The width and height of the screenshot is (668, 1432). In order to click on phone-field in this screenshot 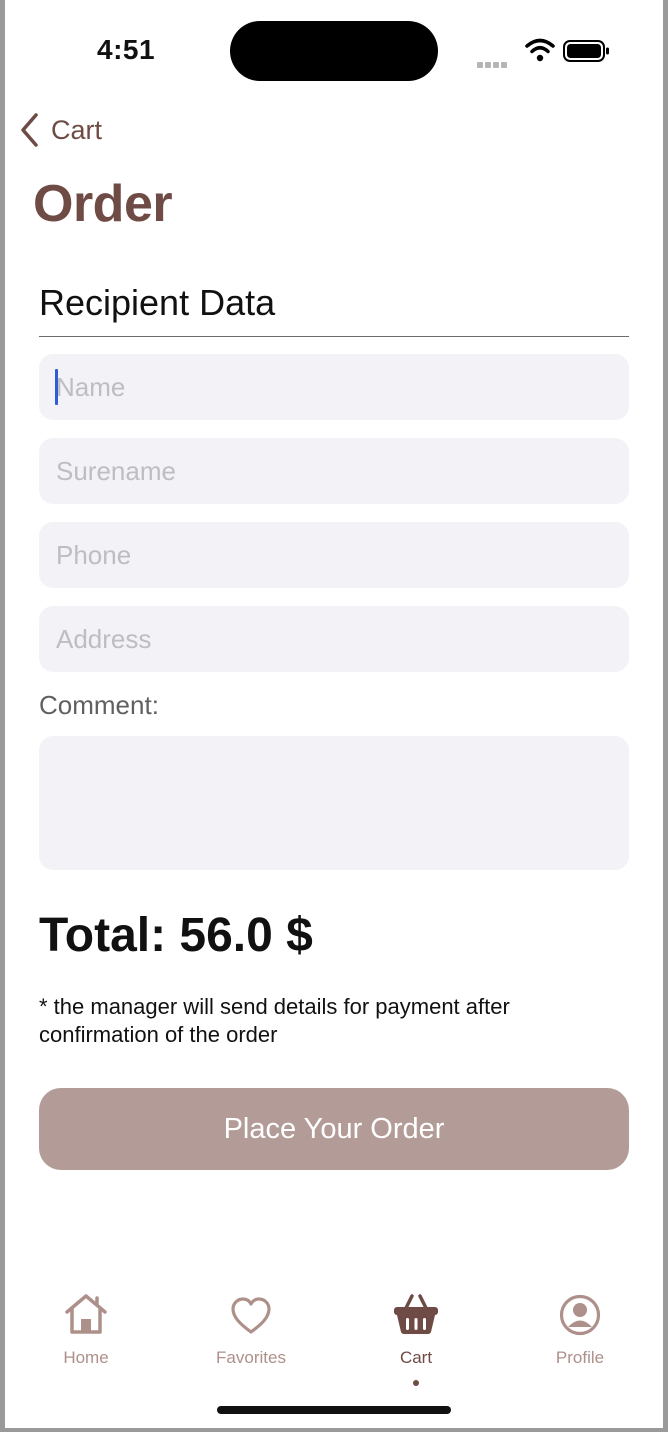, I will do `click(334, 555)`.